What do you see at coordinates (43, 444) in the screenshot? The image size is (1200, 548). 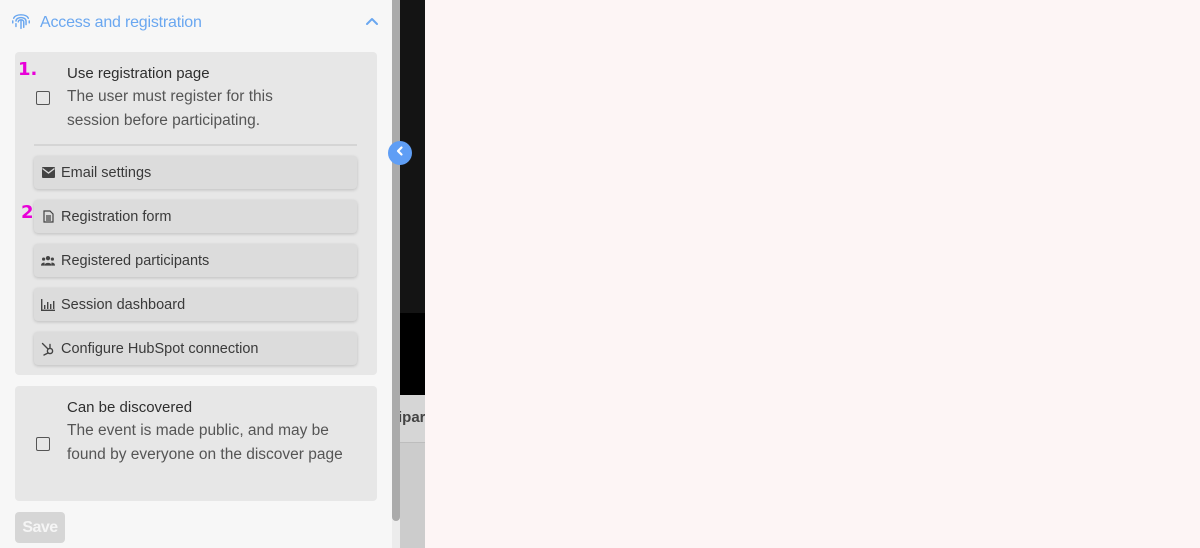 I see `can-be-discovered-checkbox` at bounding box center [43, 444].